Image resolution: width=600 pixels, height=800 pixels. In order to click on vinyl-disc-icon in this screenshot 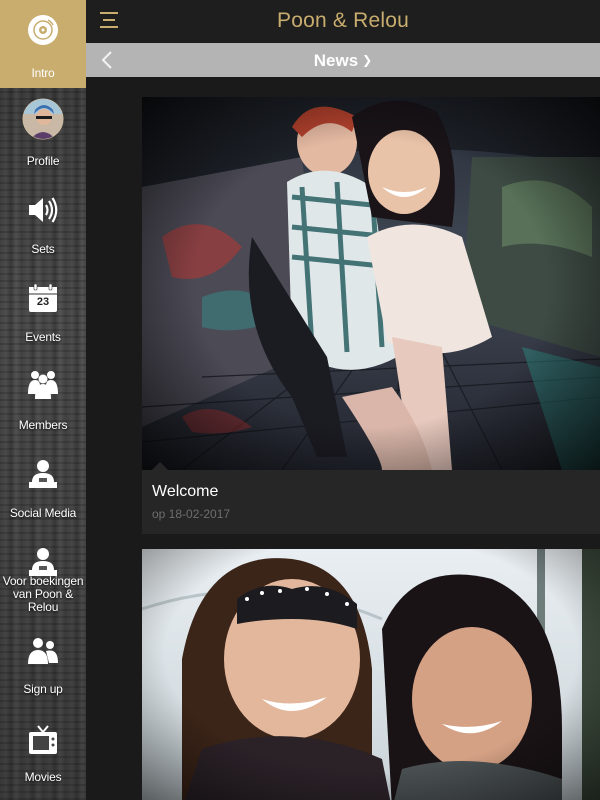, I will do `click(43, 30)`.